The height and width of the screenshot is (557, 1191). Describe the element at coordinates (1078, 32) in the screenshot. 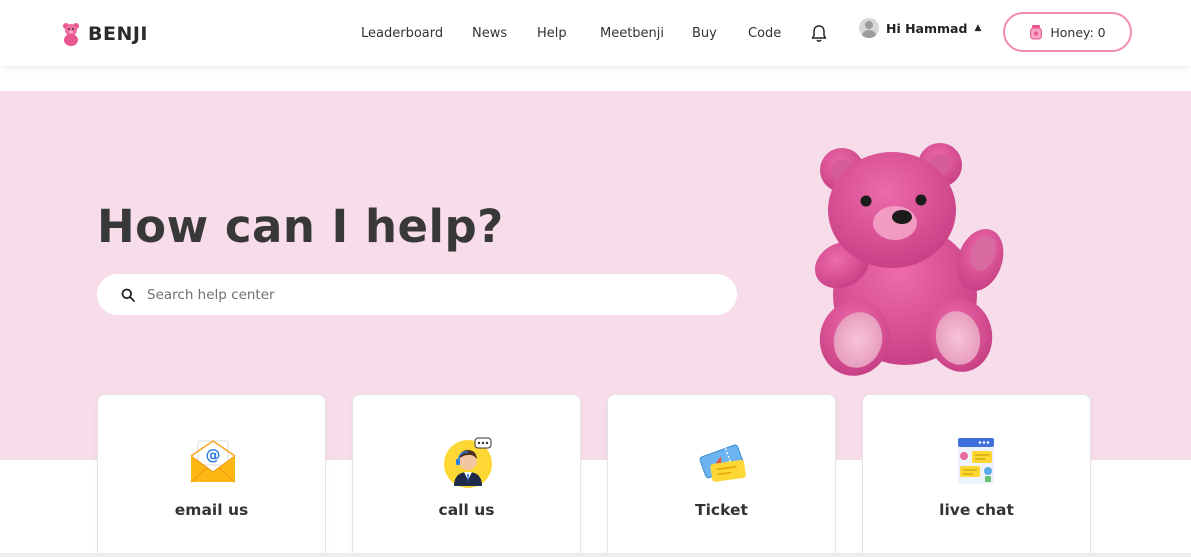

I see `honey-balance: Honey: 0` at that location.